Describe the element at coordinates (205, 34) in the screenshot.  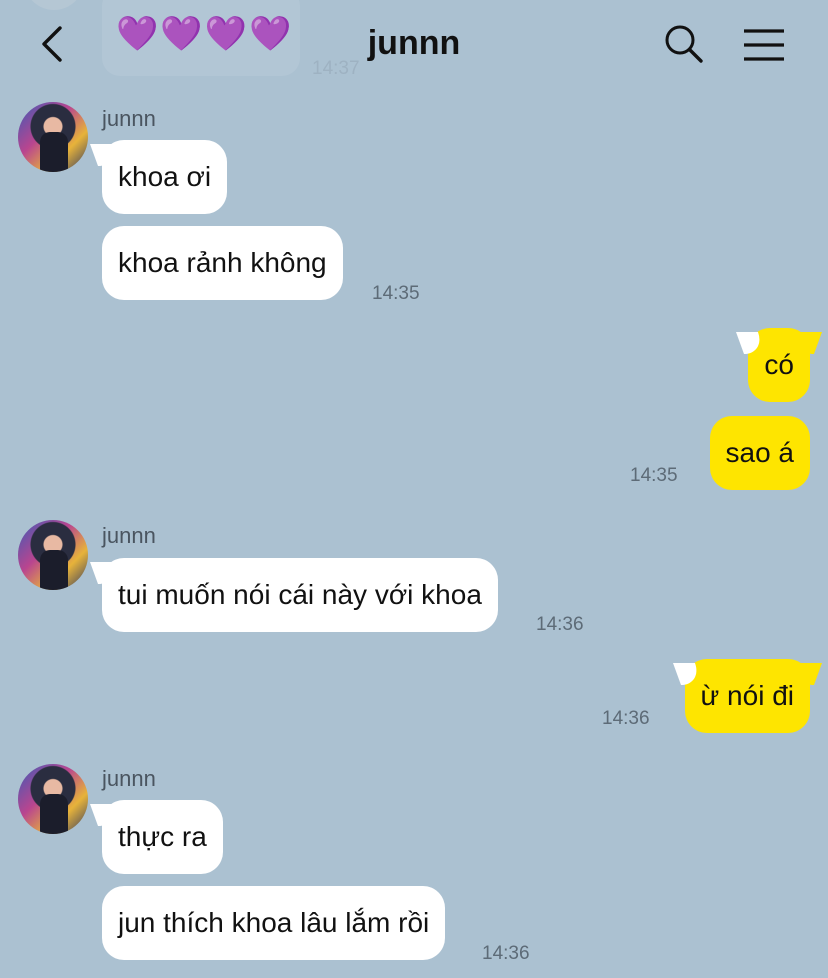
I see `previous-message-hearts: 💜💜💜💜` at that location.